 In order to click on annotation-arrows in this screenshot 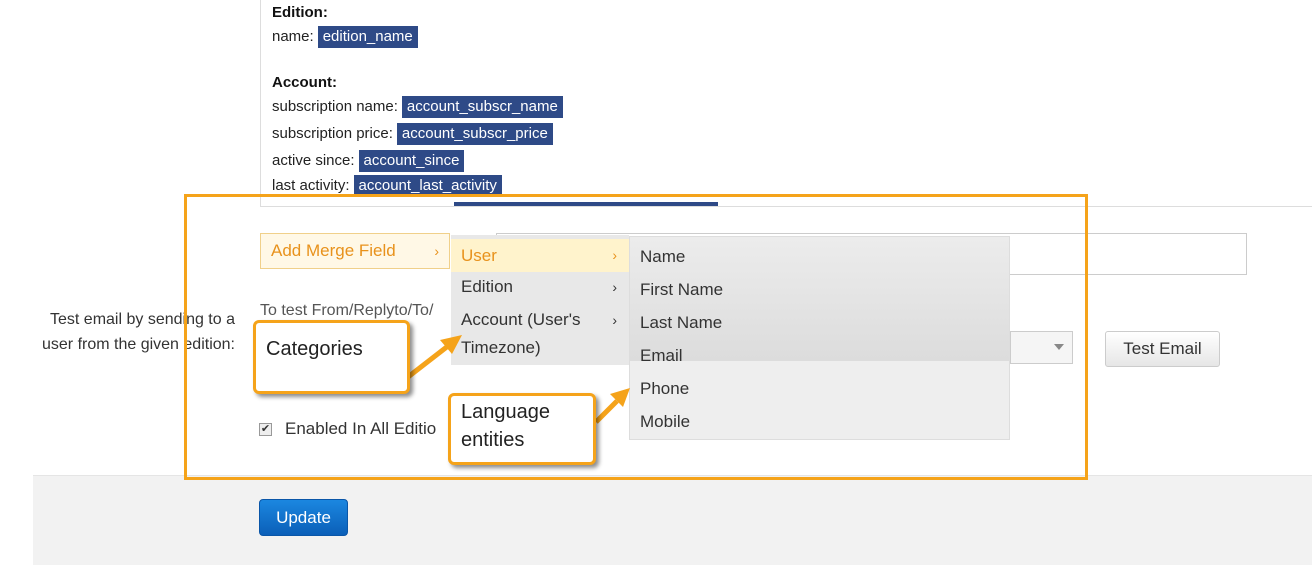, I will do `click(518, 379)`.